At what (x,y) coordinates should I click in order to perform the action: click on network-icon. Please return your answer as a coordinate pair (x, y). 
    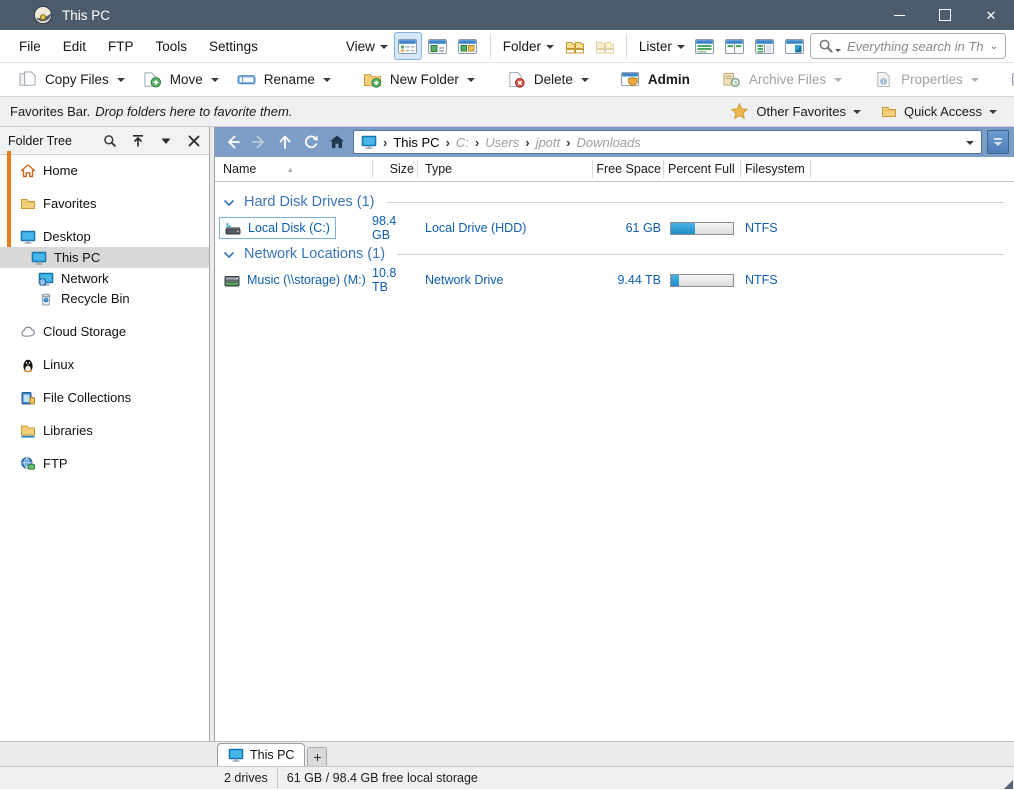
    Looking at the image, I should click on (46, 279).